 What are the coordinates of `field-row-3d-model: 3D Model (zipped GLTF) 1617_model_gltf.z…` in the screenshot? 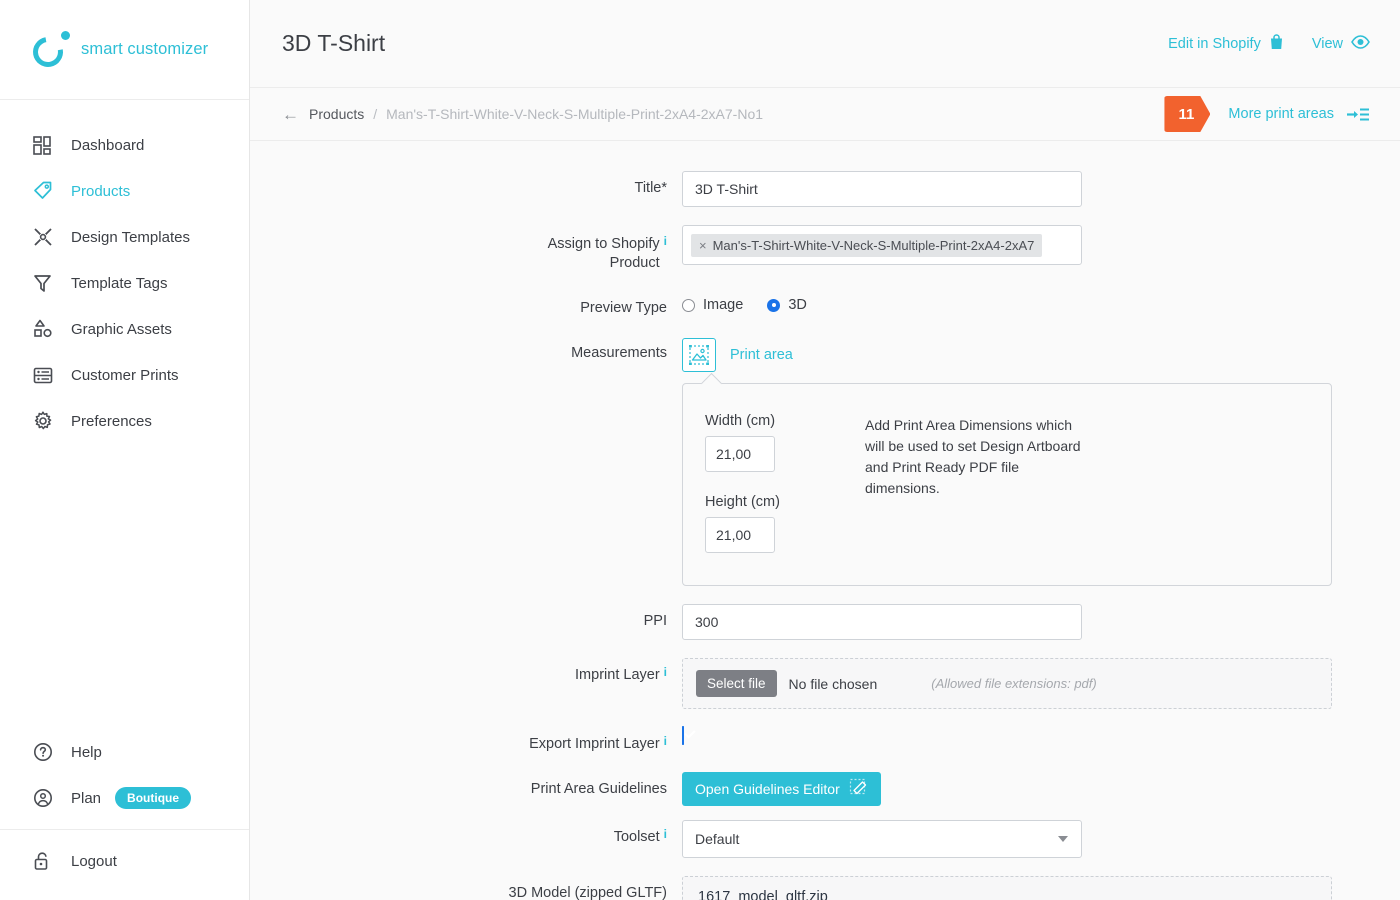 It's located at (826, 888).